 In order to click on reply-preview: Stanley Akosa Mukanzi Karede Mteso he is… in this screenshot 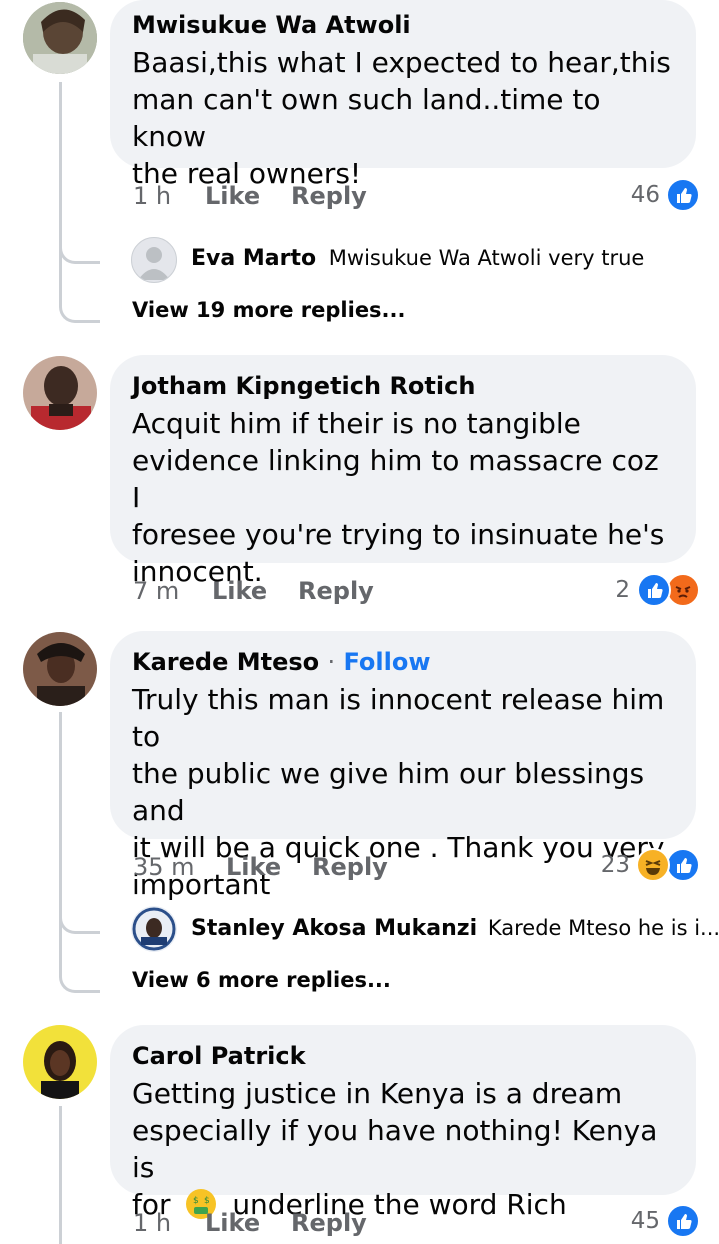, I will do `click(455, 928)`.